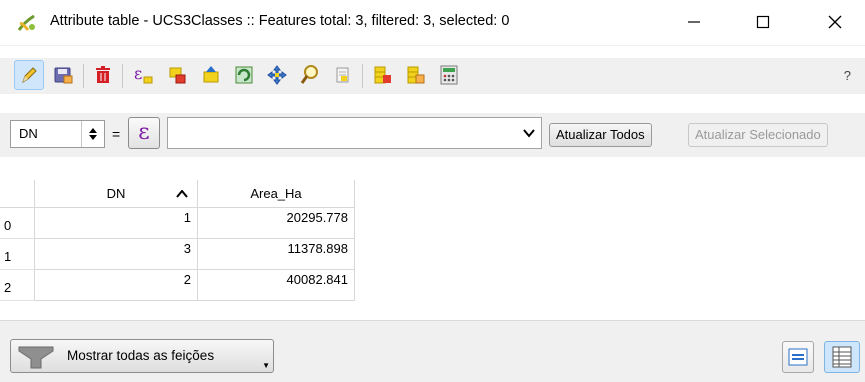 The width and height of the screenshot is (865, 382). Describe the element at coordinates (182, 194) in the screenshot. I see `sort-ascending-icon` at that location.